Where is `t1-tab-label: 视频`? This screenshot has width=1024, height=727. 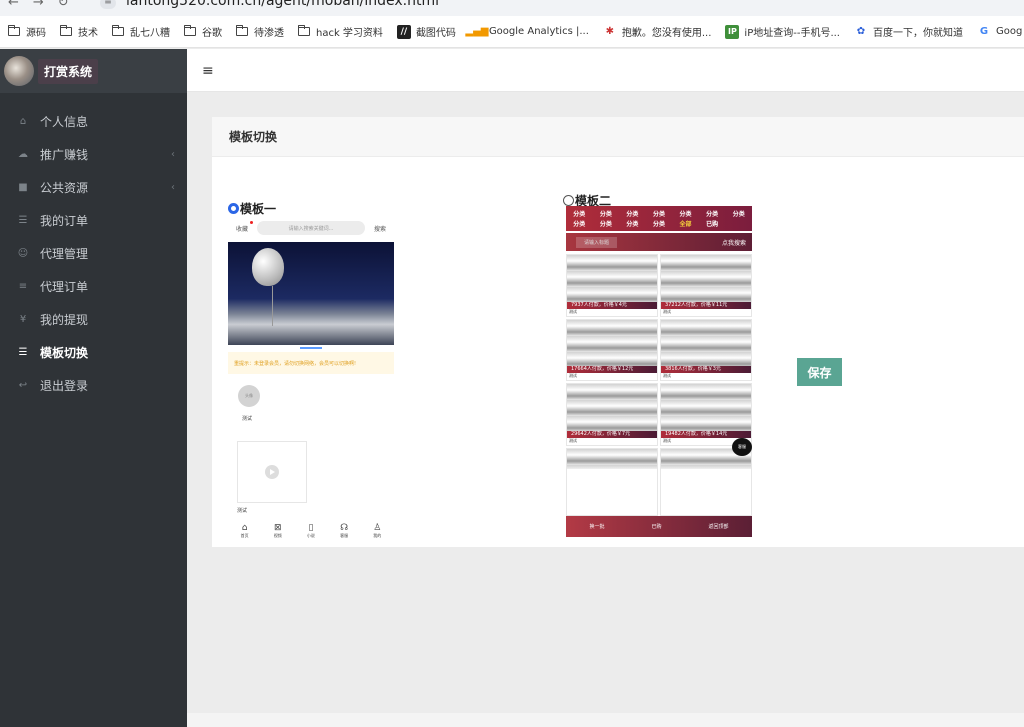
t1-tab-label: 视频 is located at coordinates (277, 535).